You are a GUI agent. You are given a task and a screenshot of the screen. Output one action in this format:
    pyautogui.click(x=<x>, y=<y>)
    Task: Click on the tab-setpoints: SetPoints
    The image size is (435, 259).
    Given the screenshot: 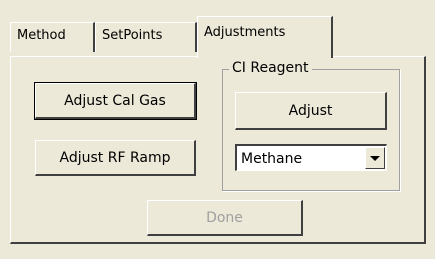 What is the action you would take?
    pyautogui.click(x=146, y=37)
    